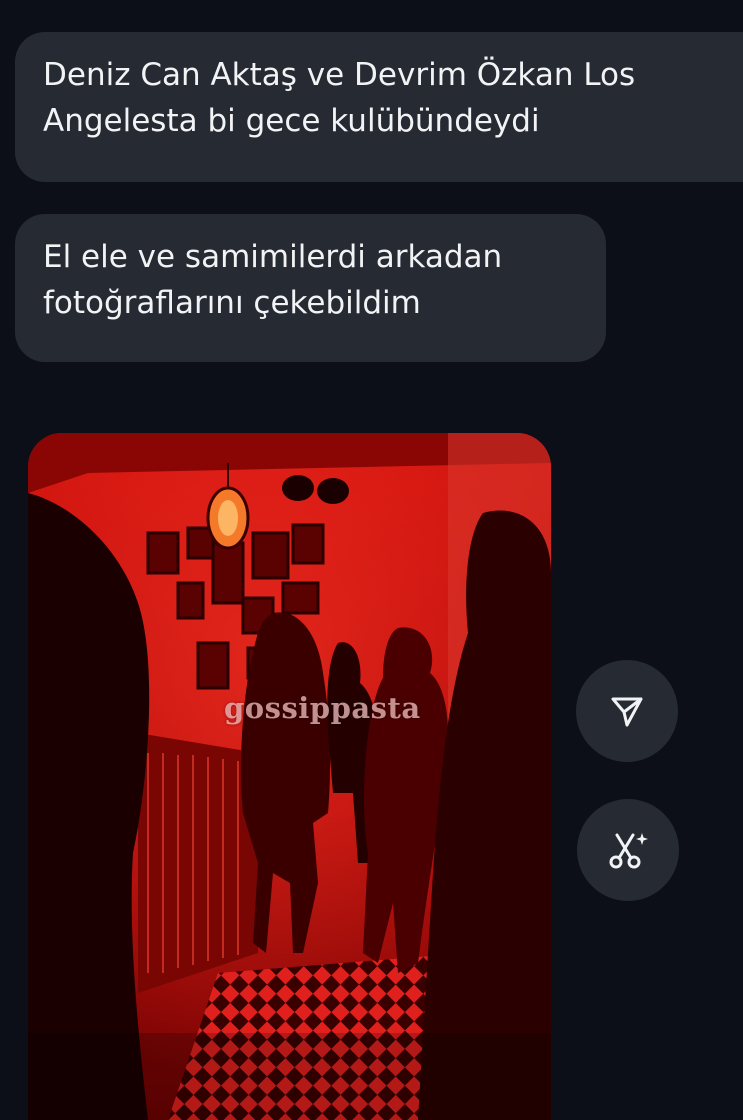  I want to click on send-icon, so click(627, 712).